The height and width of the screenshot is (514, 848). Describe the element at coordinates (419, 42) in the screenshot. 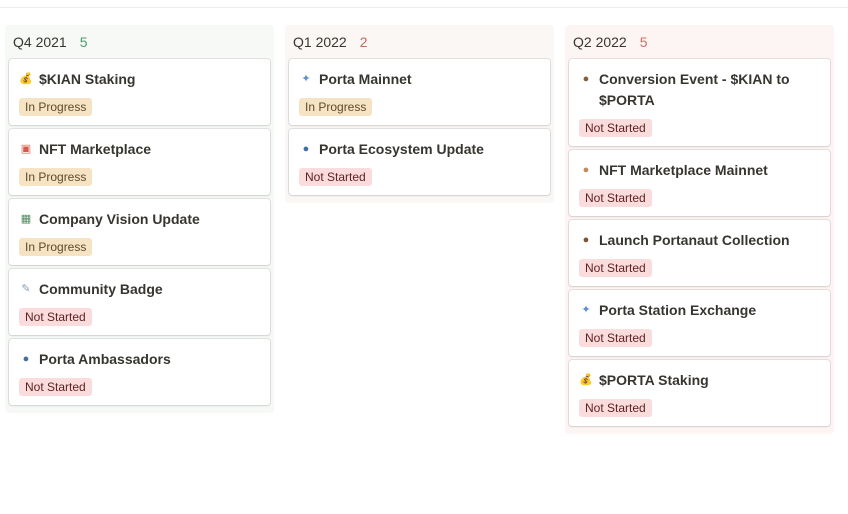

I see `column-header: Q1 2022 2` at that location.